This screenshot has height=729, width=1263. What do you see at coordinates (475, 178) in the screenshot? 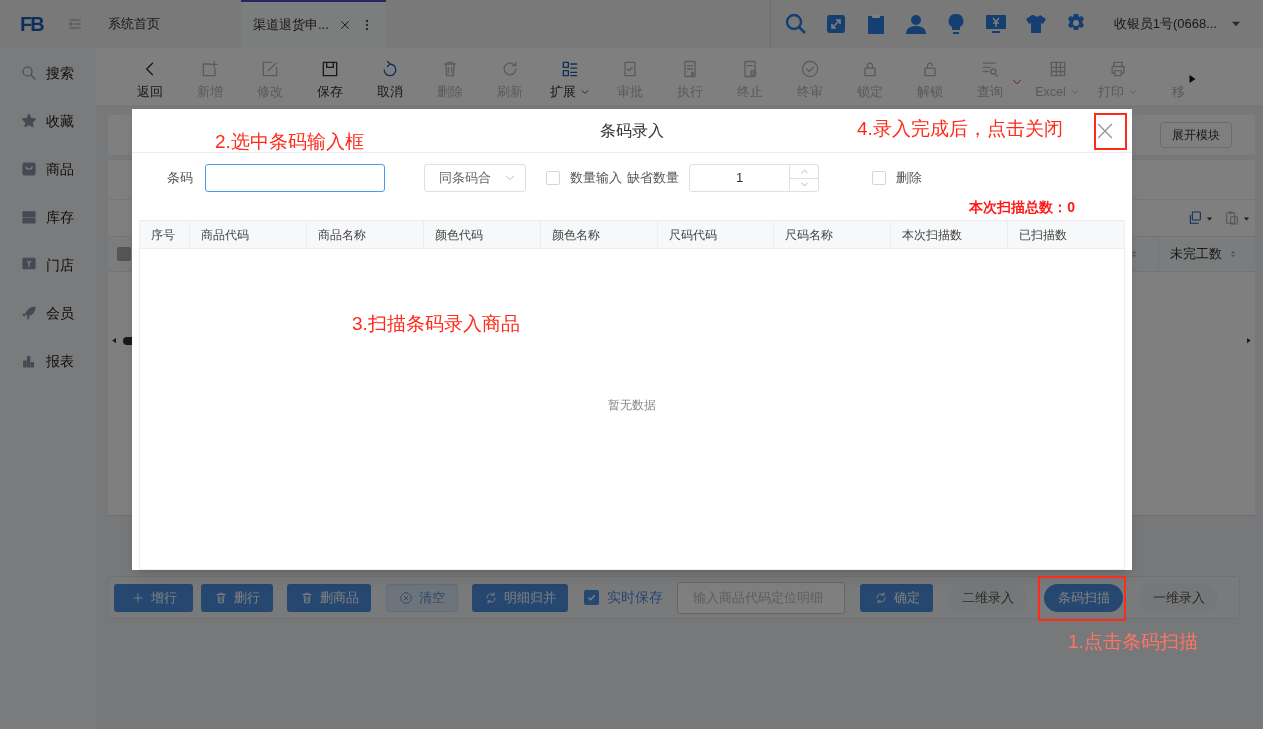
I see `merge-select: 同条码合` at bounding box center [475, 178].